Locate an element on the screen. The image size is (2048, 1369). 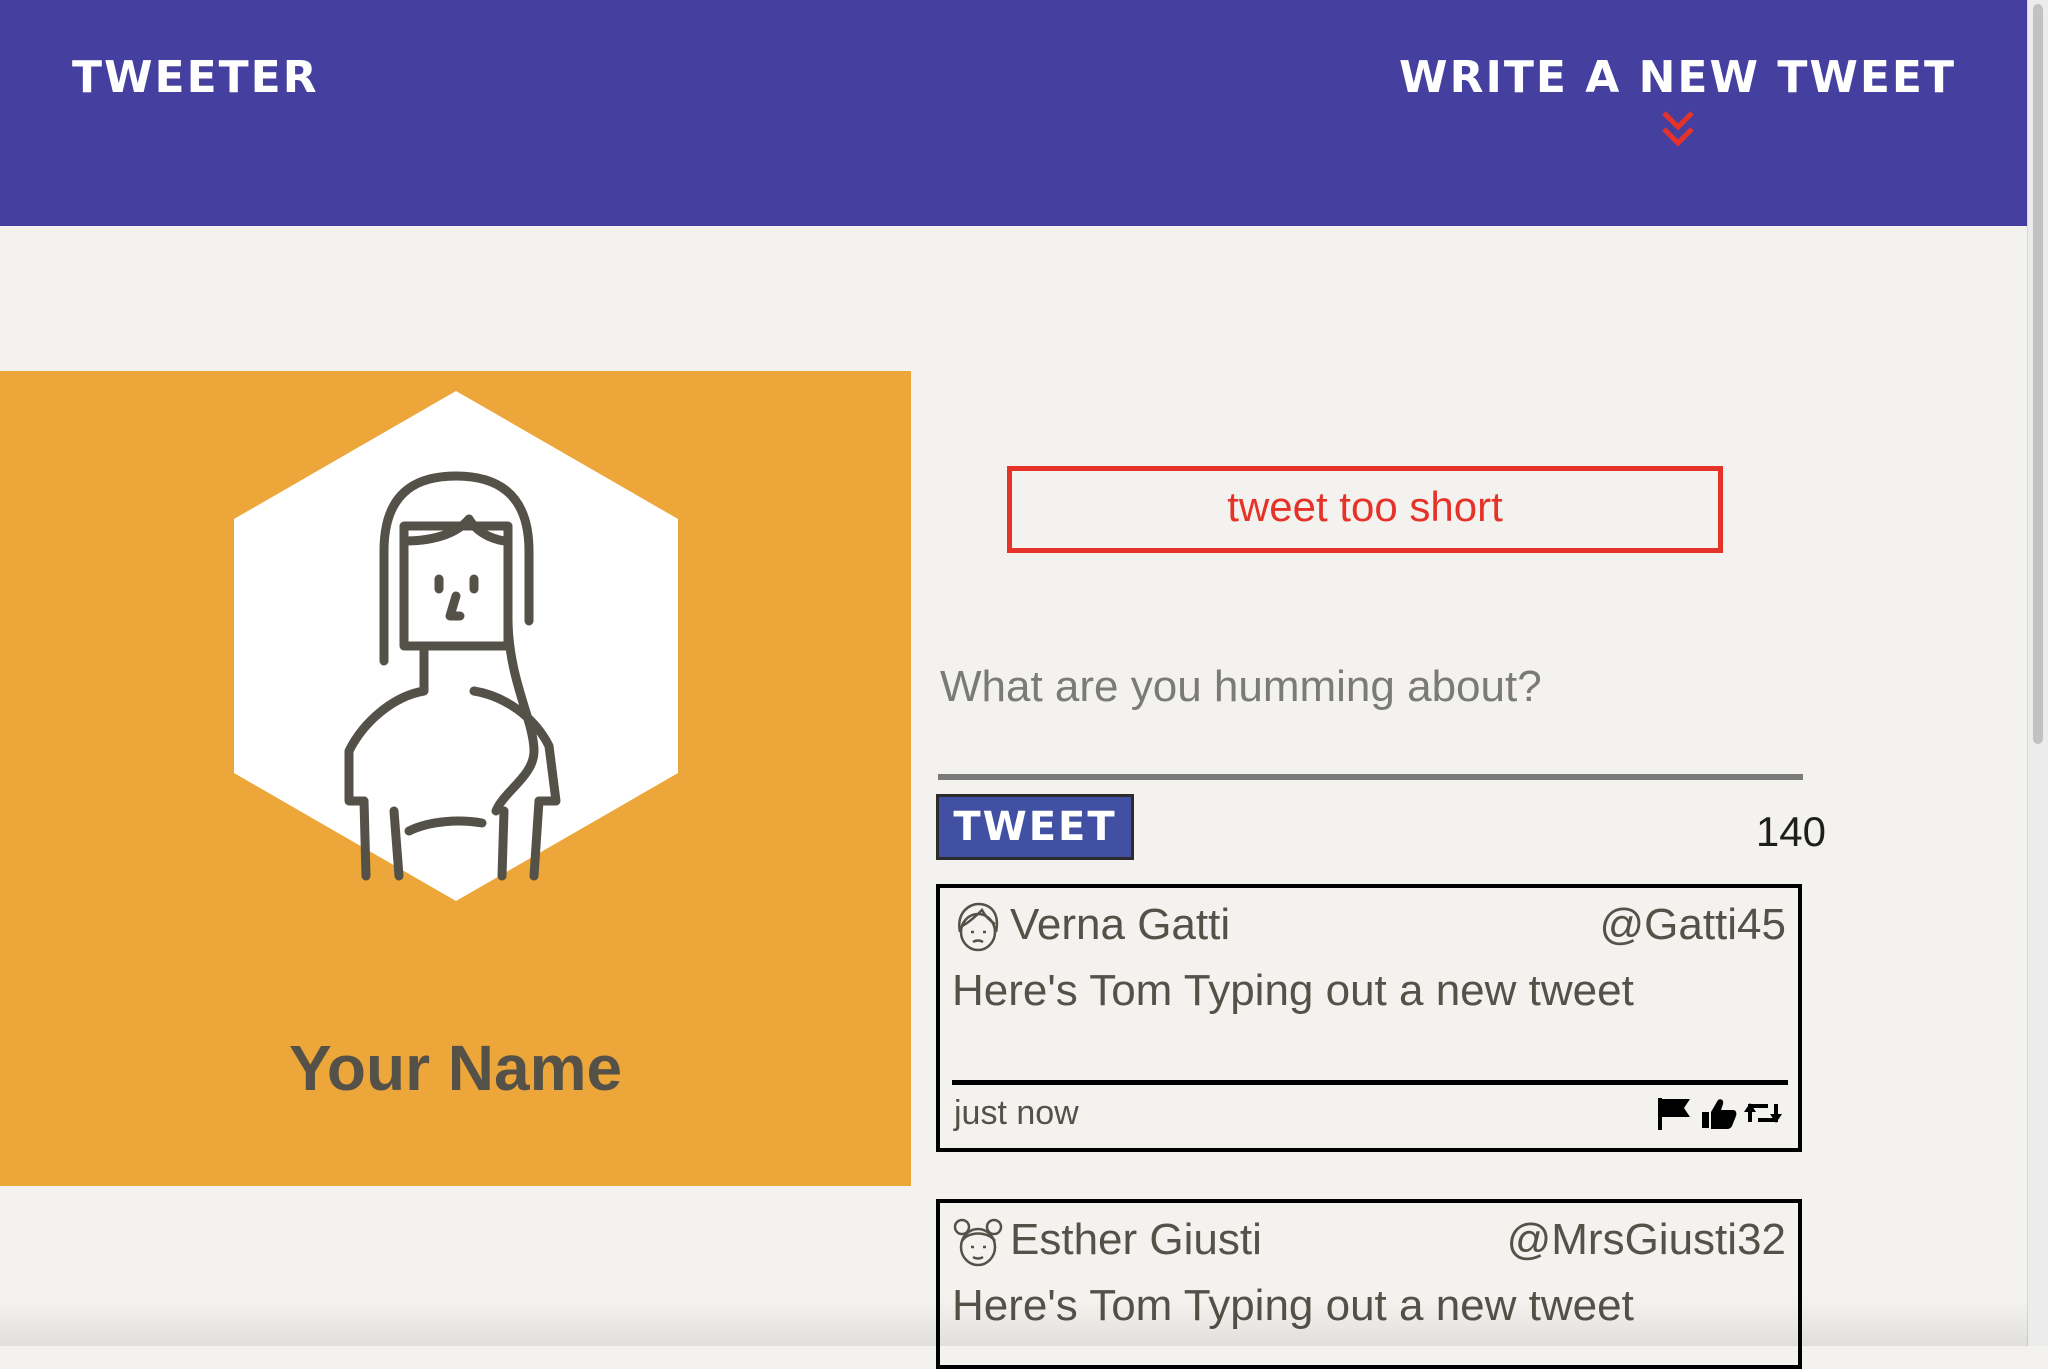
error-message: tweet too short is located at coordinates (1365, 506).